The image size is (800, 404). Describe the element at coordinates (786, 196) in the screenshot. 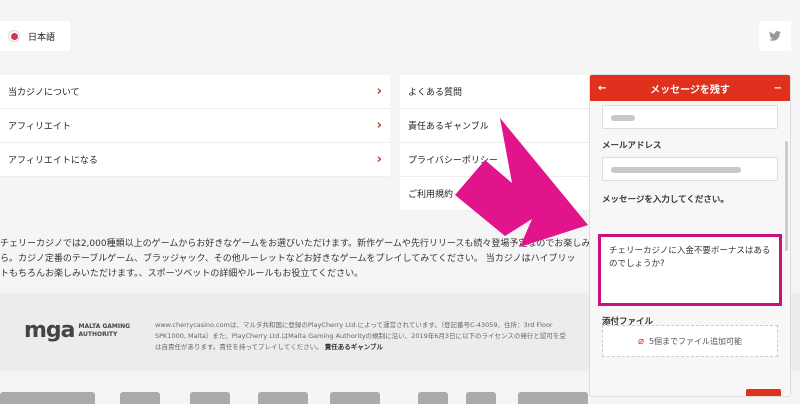

I see `scrollbar` at that location.